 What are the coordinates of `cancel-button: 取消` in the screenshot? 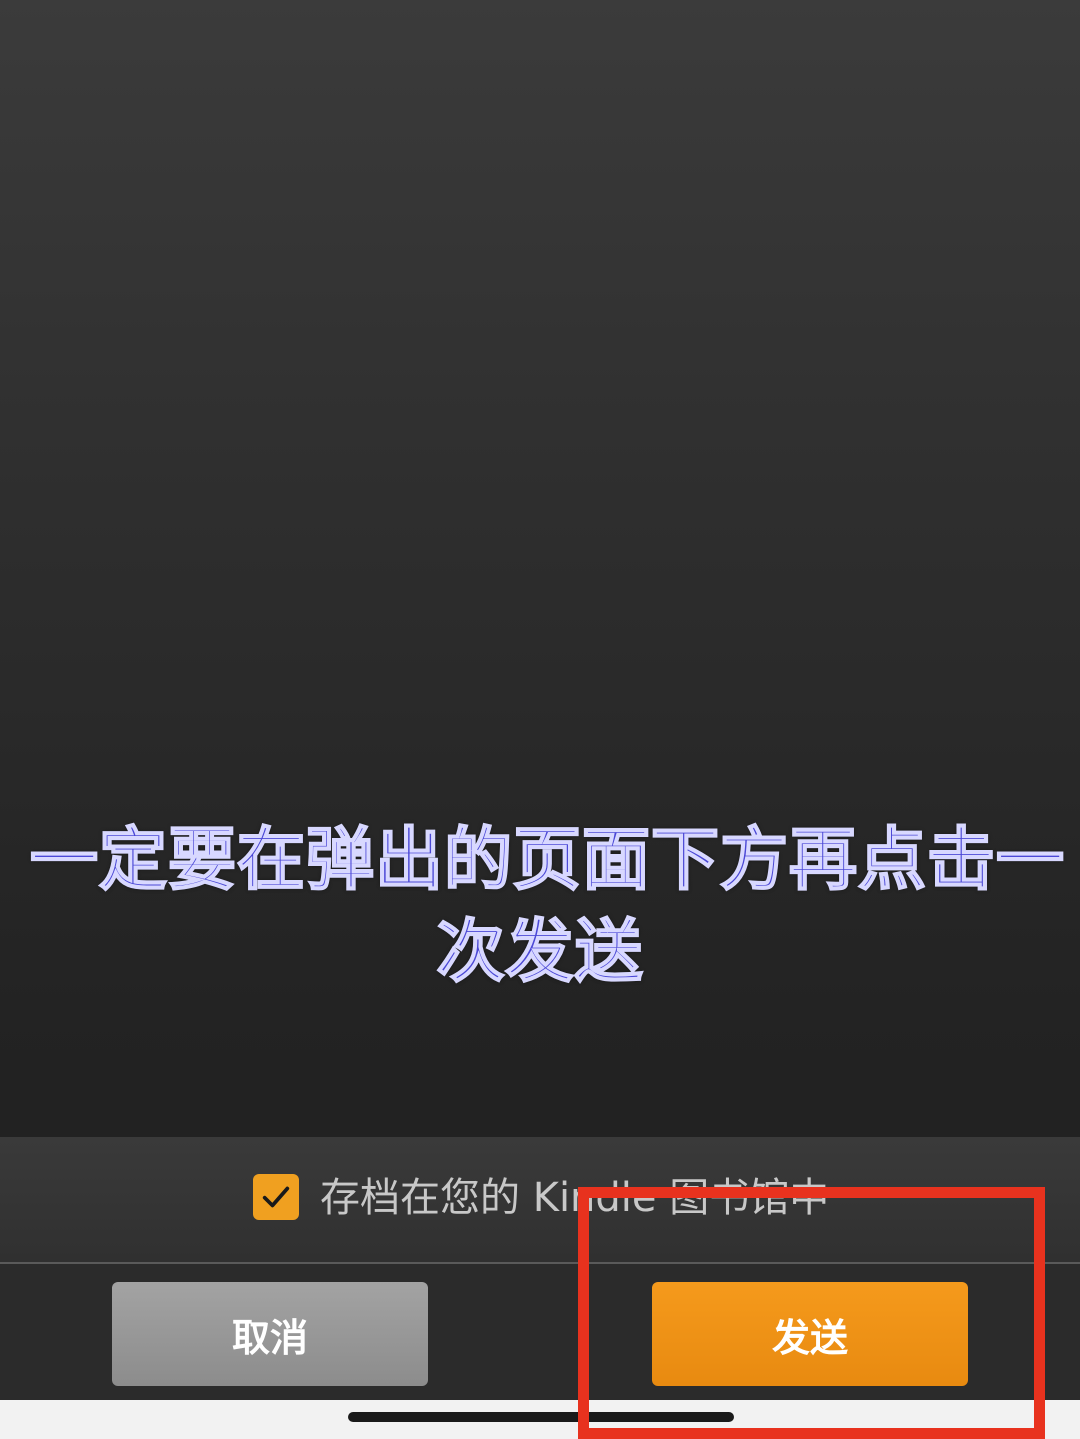 It's located at (270, 1334).